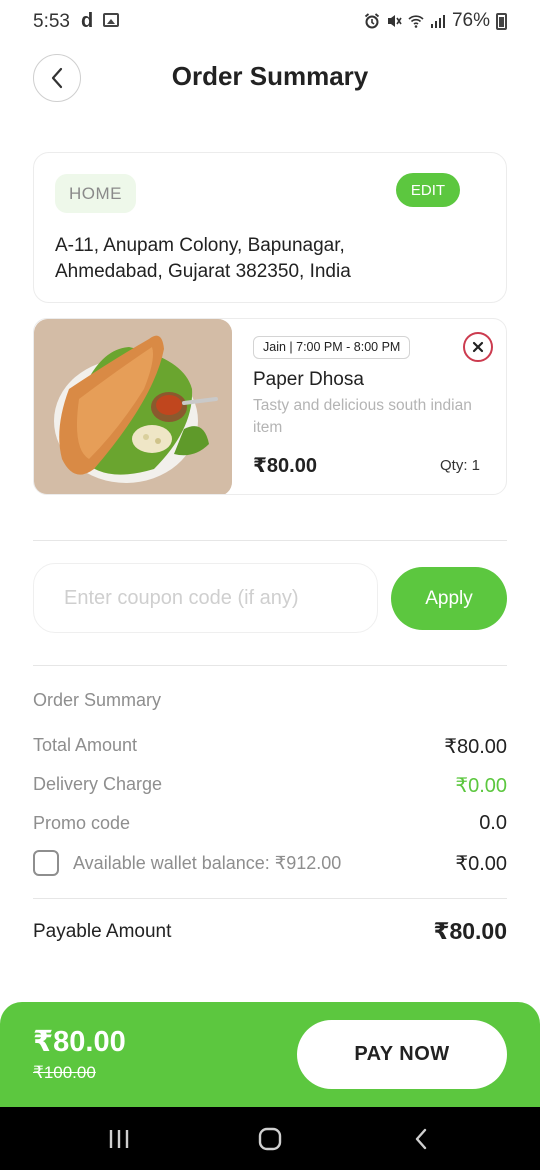  What do you see at coordinates (270, 76) in the screenshot?
I see `page-title: Order Summary` at bounding box center [270, 76].